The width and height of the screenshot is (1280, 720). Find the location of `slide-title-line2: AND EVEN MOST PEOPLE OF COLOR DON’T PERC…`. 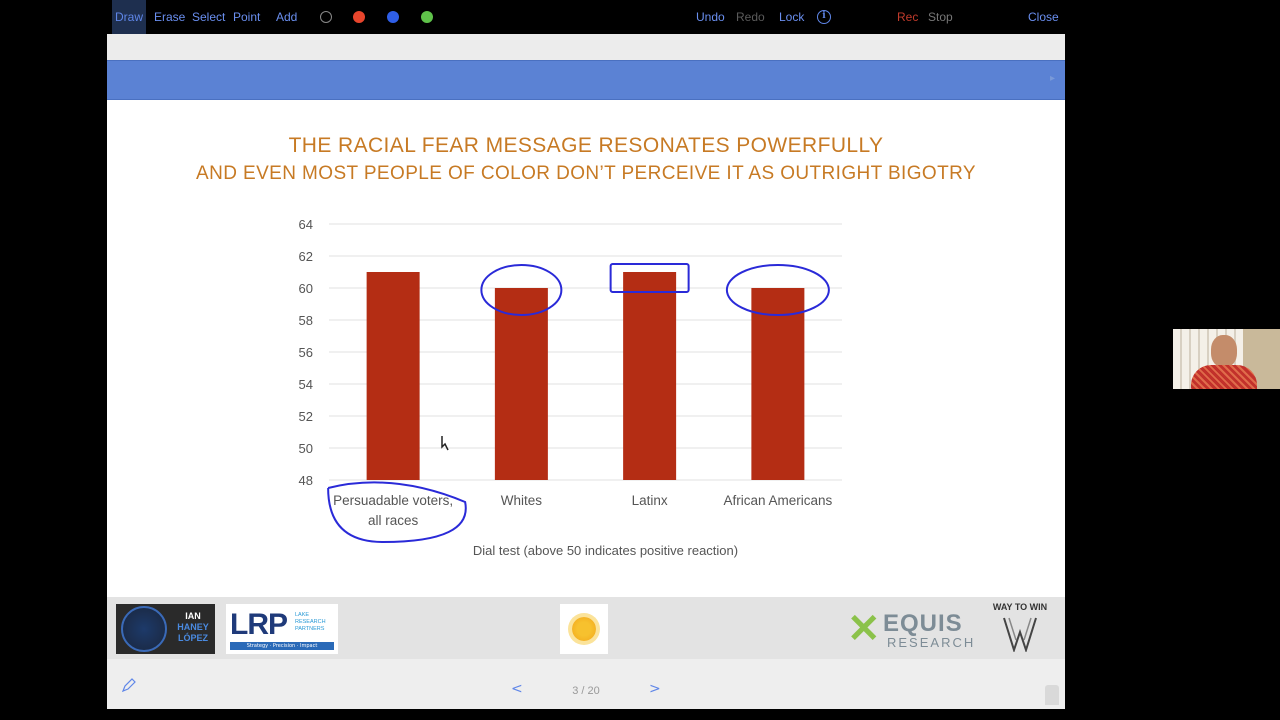

slide-title-line2: AND EVEN MOST PEOPLE OF COLOR DON’T PERC… is located at coordinates (586, 173).